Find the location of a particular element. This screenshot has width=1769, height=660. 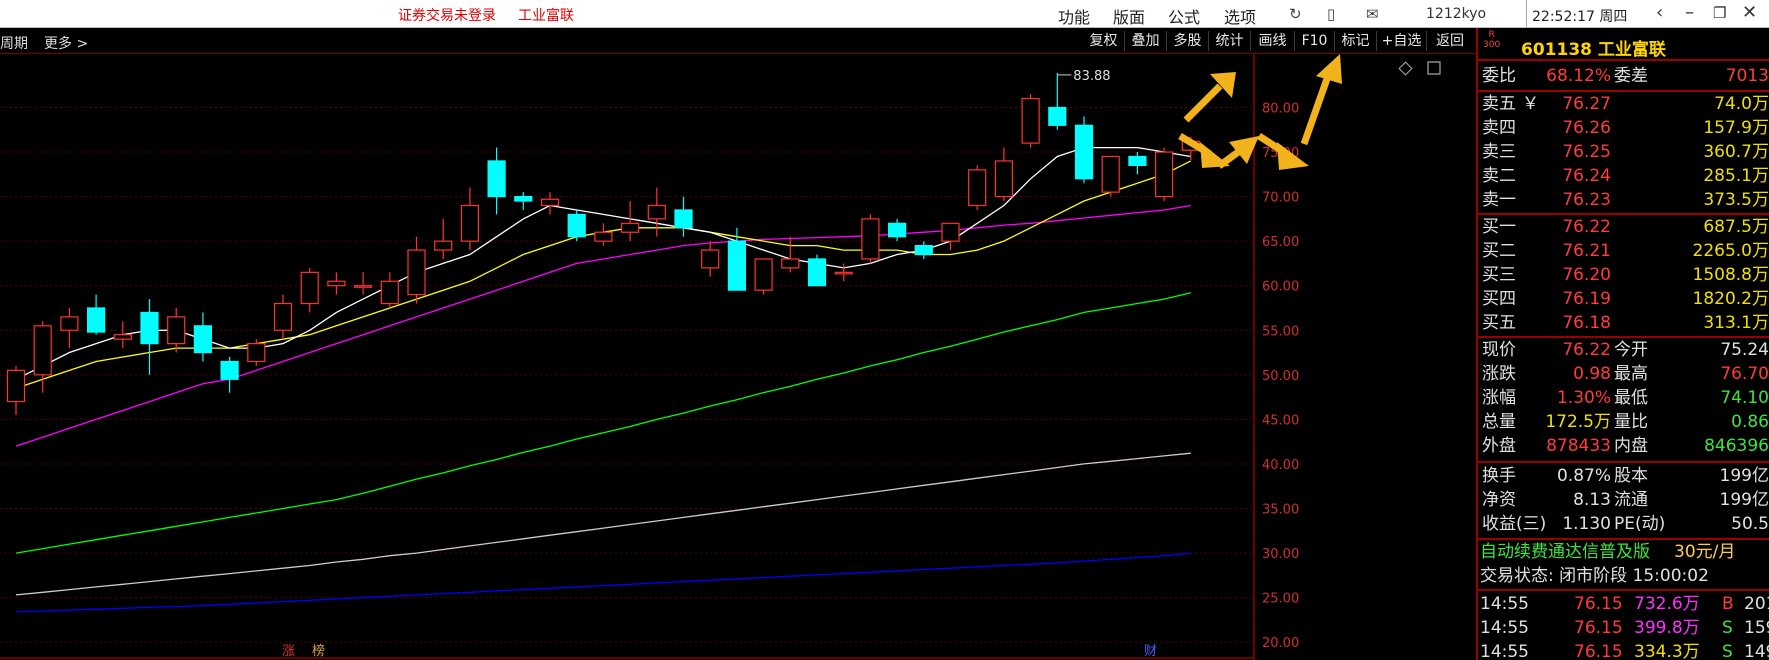

btn-add-watchlist: +自选 is located at coordinates (1402, 41).